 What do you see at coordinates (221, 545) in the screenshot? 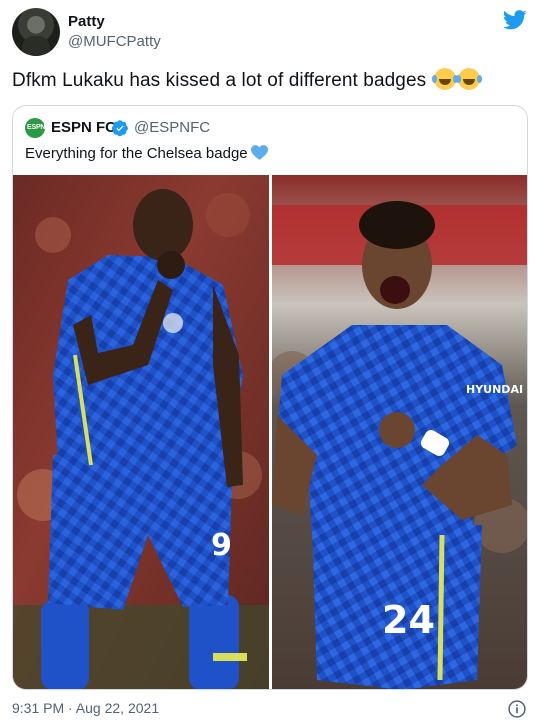
I see `shirt-number-9: 9` at bounding box center [221, 545].